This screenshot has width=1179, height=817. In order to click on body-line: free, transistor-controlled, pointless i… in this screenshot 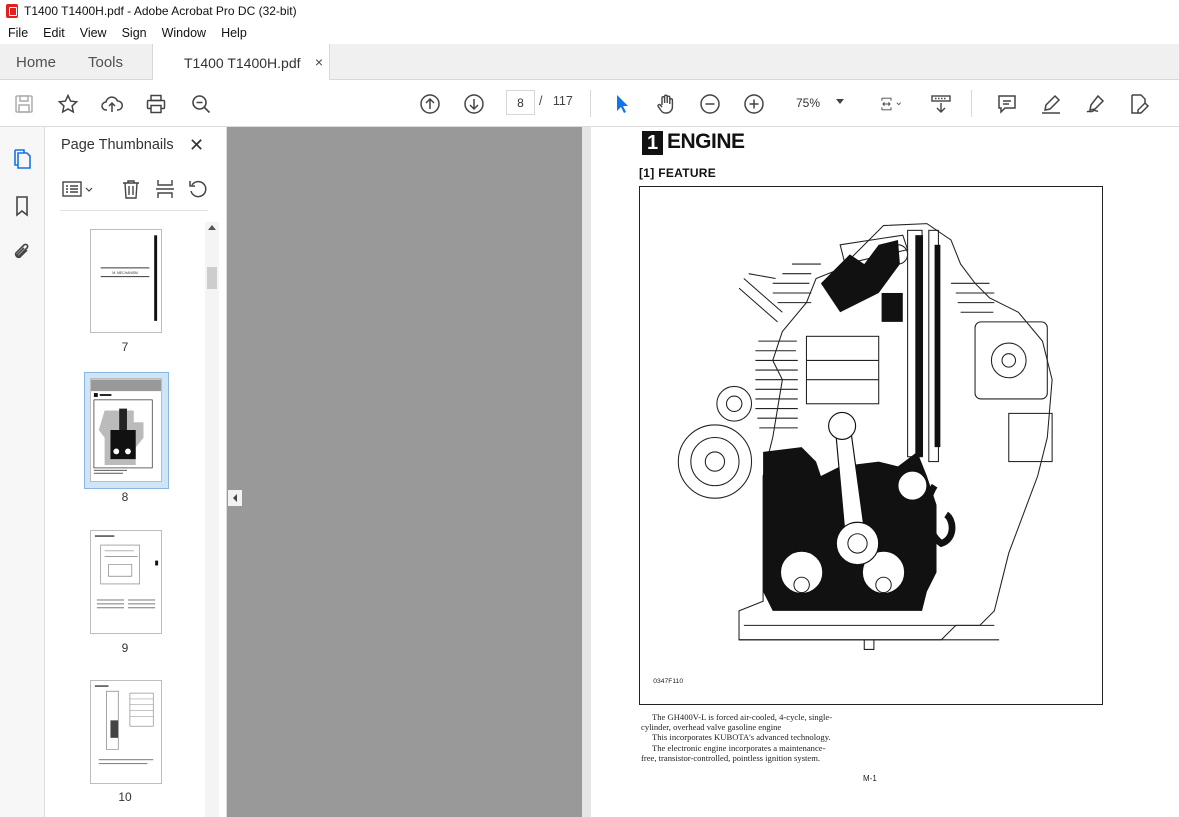, I will do `click(731, 757)`.